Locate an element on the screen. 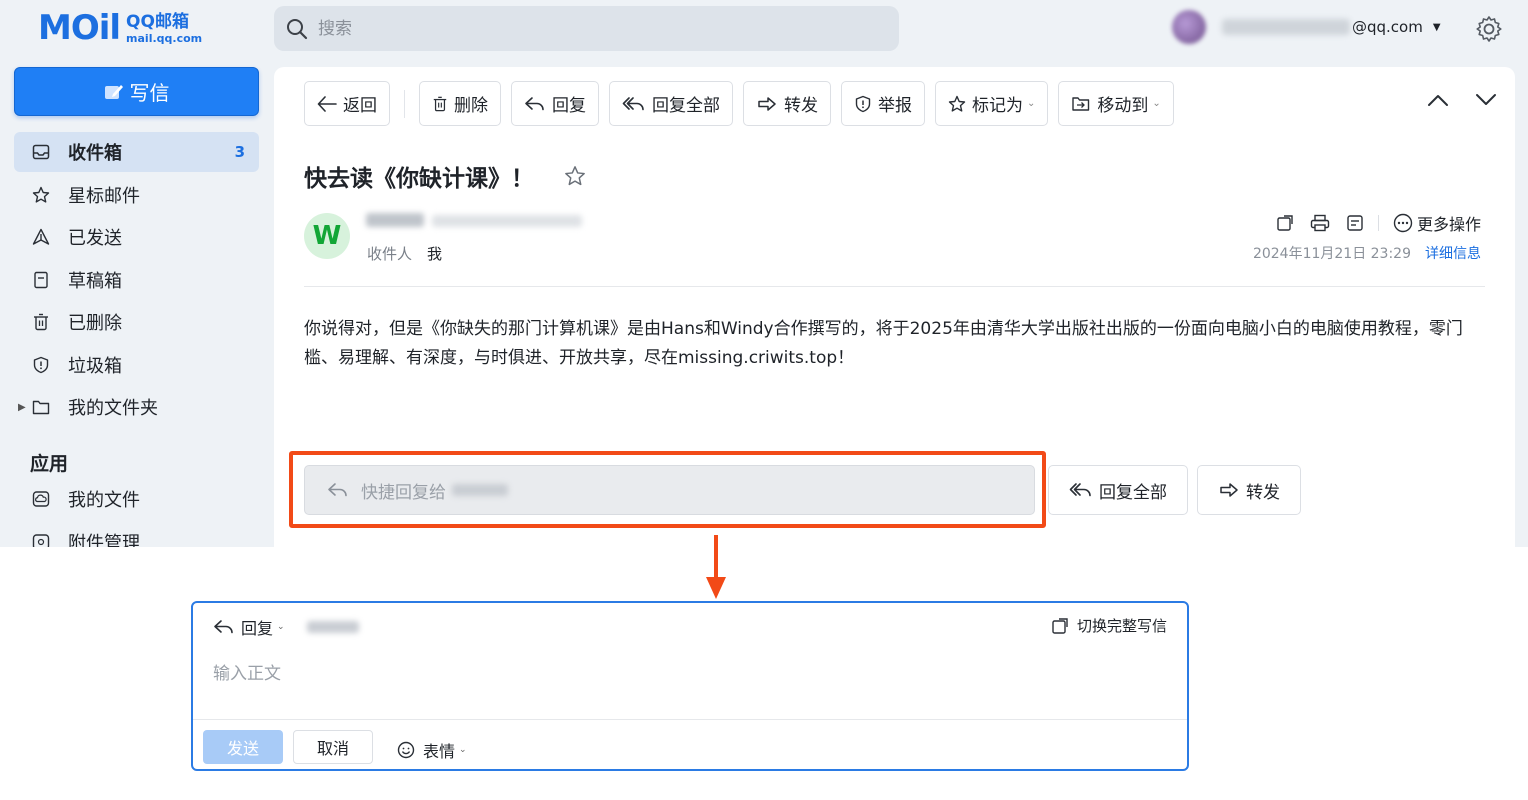 The image size is (1528, 800). report-label: 举报 is located at coordinates (895, 106).